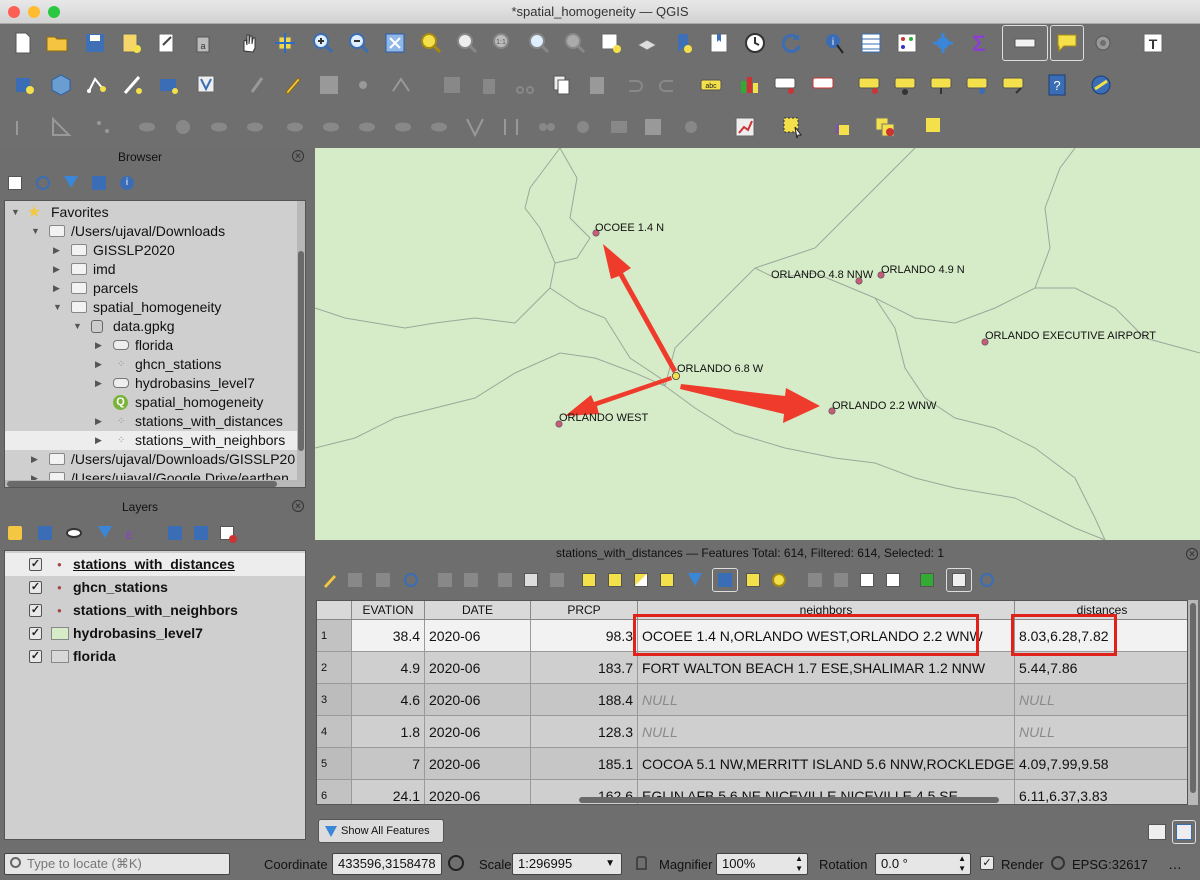 The height and width of the screenshot is (880, 1200). Describe the element at coordinates (505, 580) in the screenshot. I see `cut-icon` at that location.